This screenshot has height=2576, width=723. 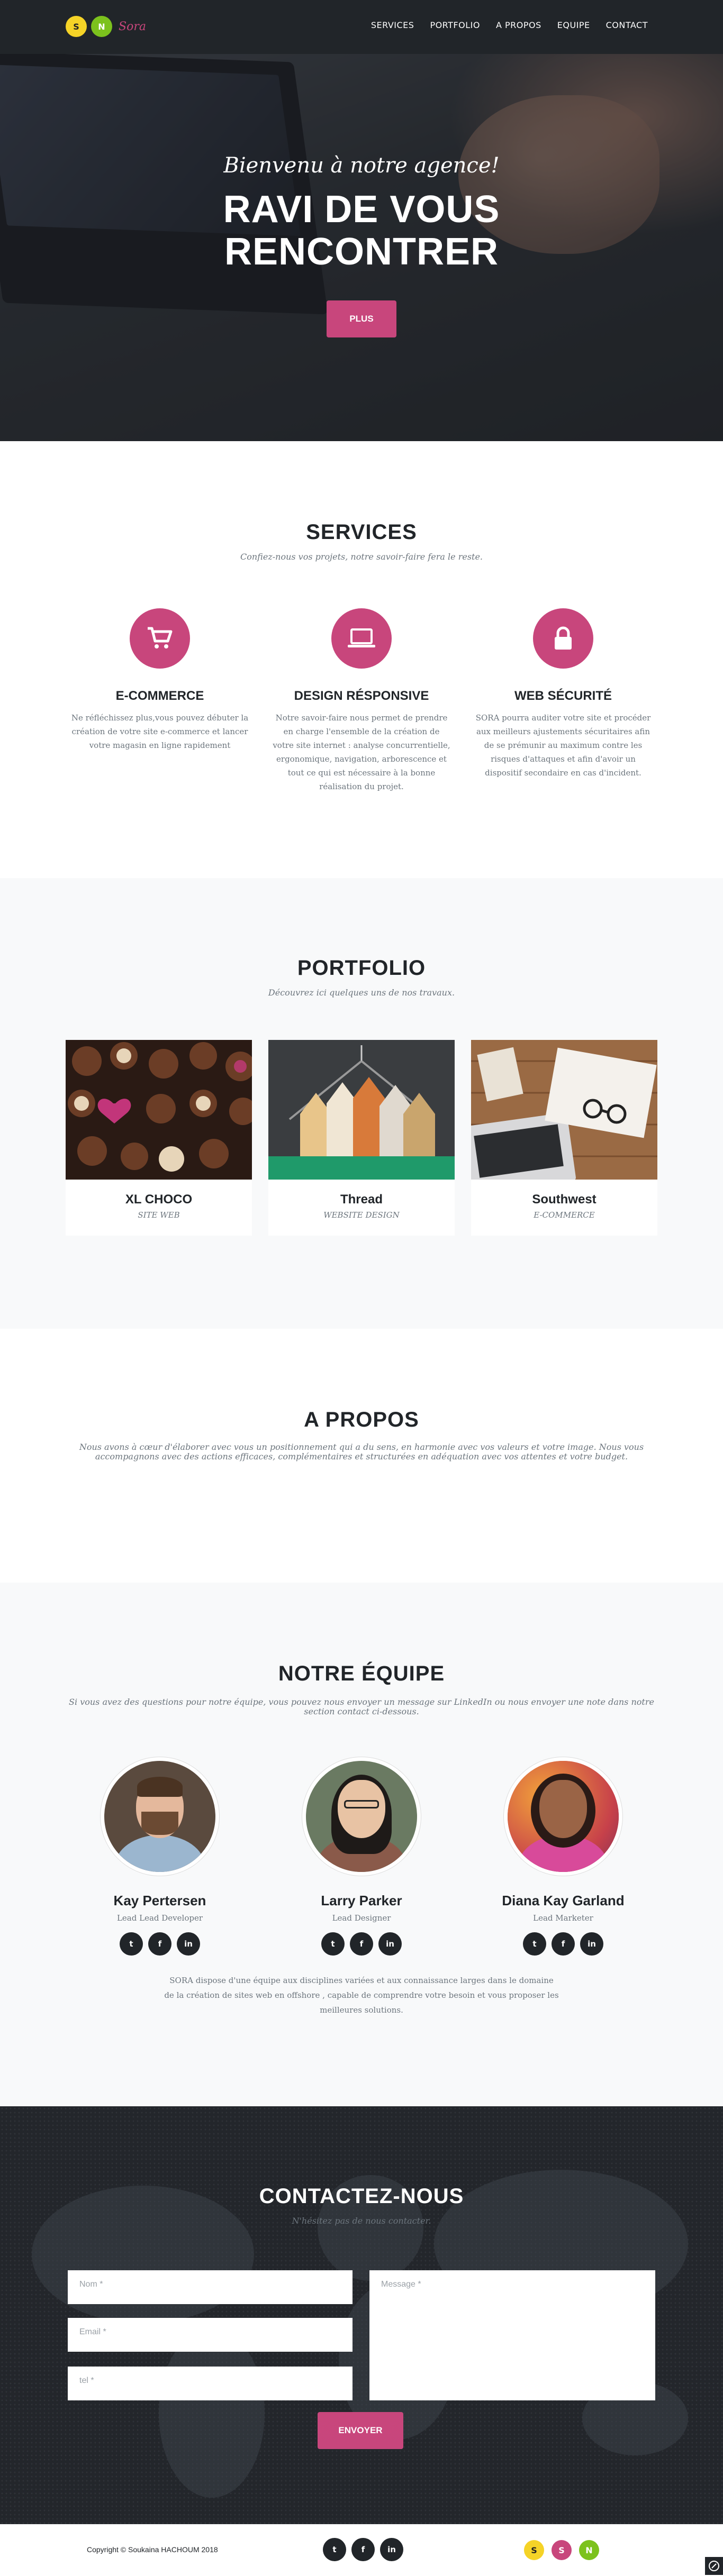 What do you see at coordinates (518, 25) in the screenshot?
I see `nav-link-about: A PROPOS` at bounding box center [518, 25].